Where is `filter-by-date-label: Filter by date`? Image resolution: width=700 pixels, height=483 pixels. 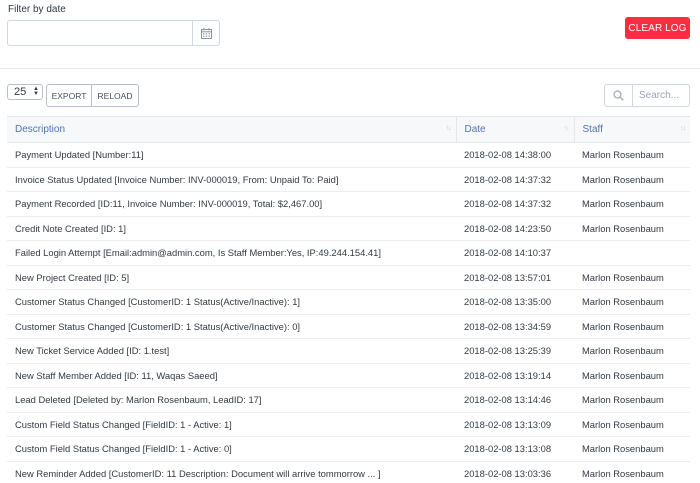 filter-by-date-label: Filter by date is located at coordinates (37, 9).